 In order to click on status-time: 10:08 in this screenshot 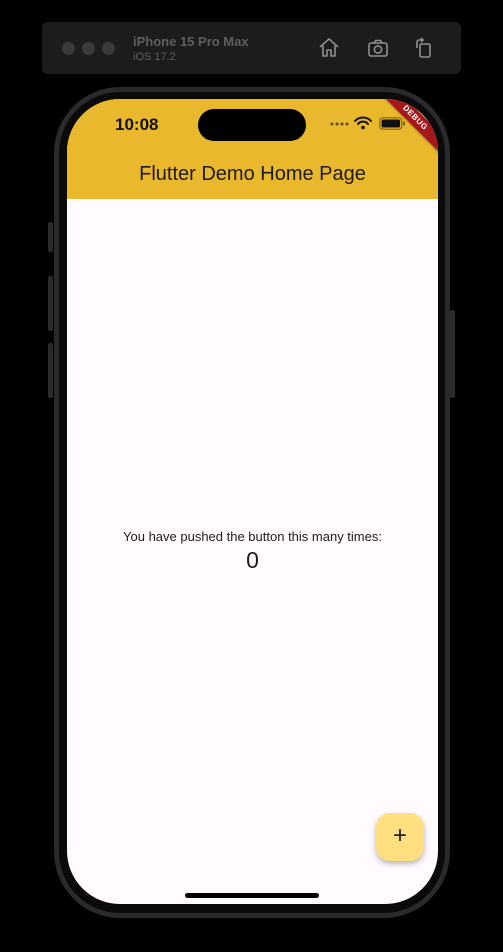, I will do `click(137, 124)`.